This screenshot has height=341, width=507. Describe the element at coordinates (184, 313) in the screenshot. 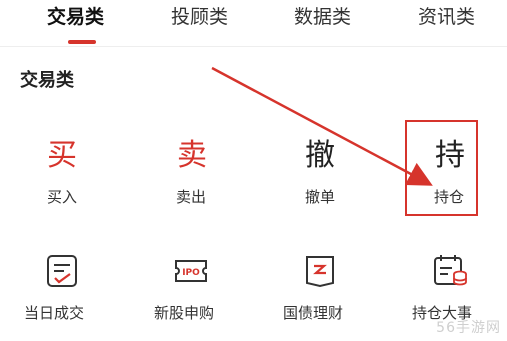

I see `ipo-subscription-label: 新股申购` at that location.